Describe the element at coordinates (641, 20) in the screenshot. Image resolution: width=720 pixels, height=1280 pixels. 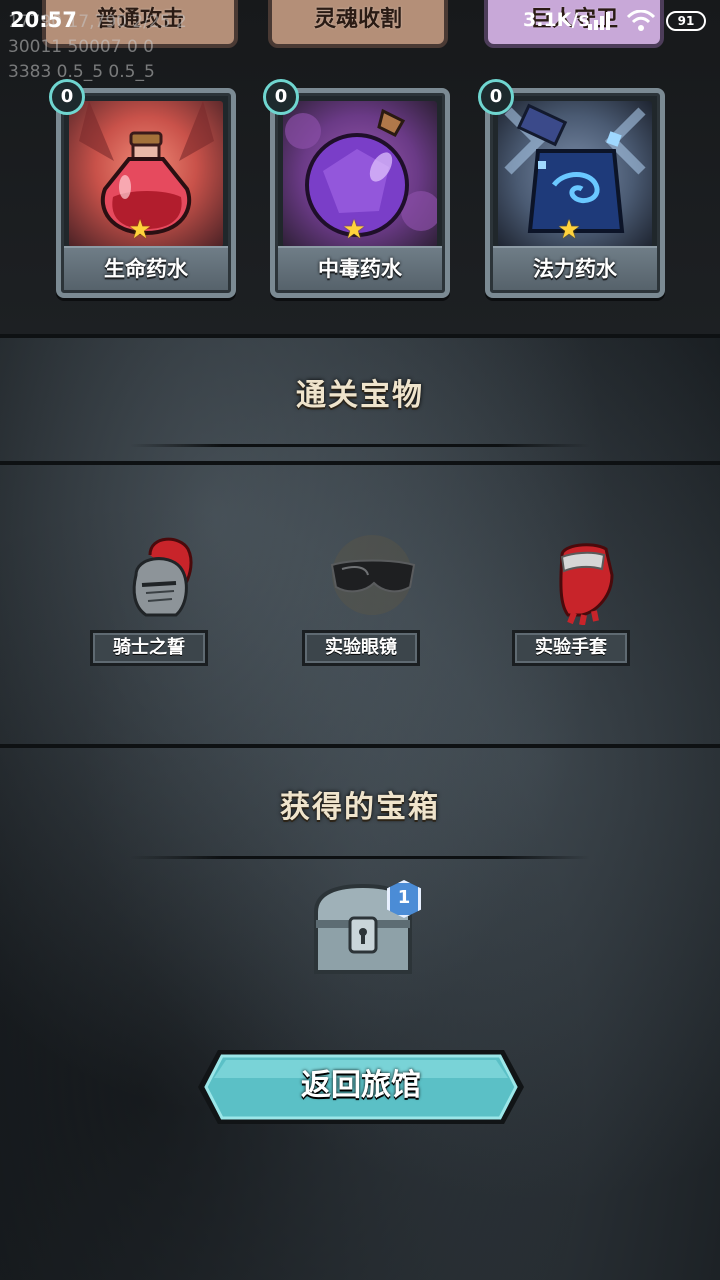
I see `wifi-icon` at that location.